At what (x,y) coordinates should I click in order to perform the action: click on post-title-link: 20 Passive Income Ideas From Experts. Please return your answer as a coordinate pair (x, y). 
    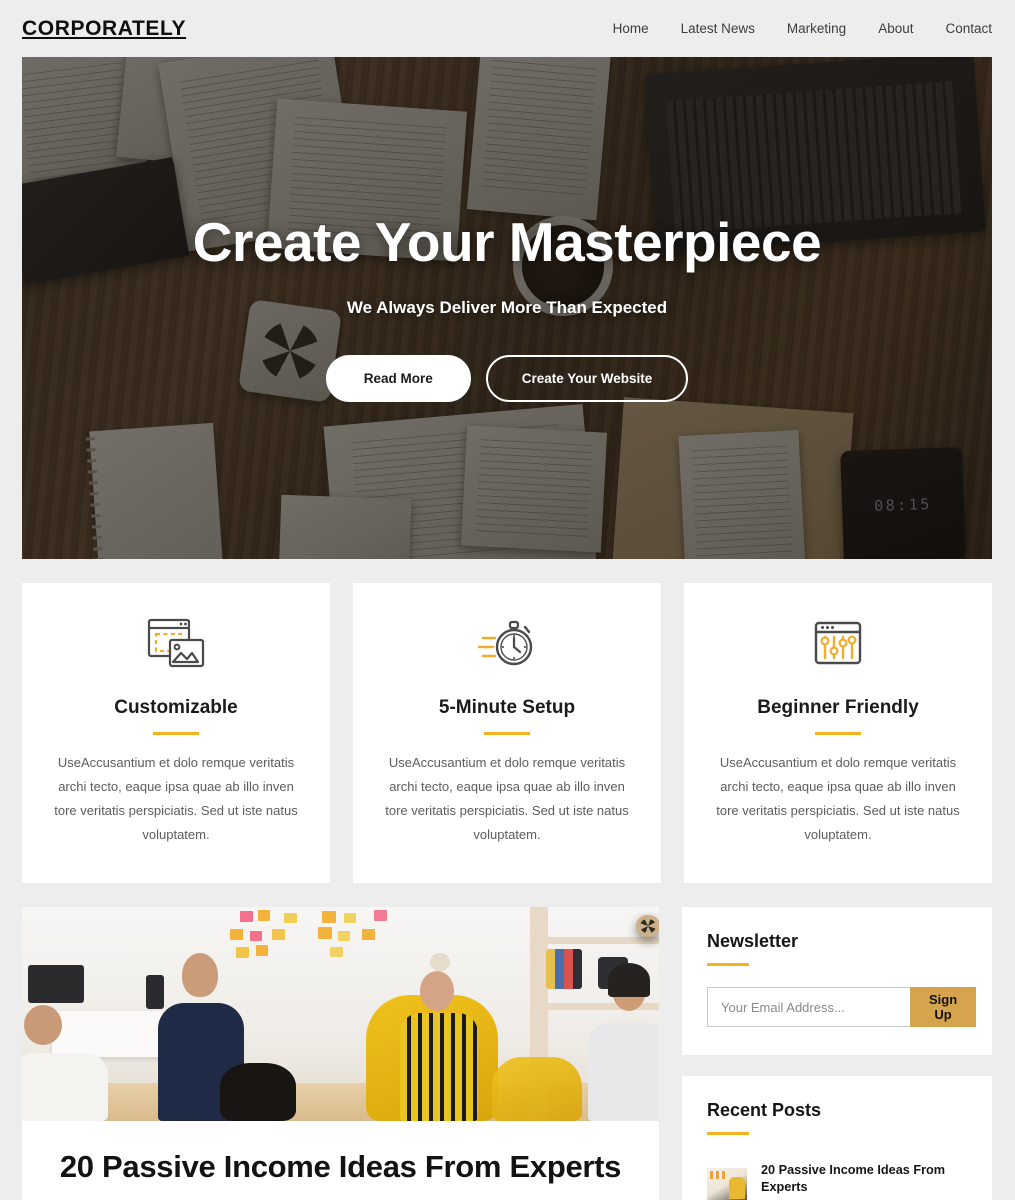
    Looking at the image, I should click on (864, 1178).